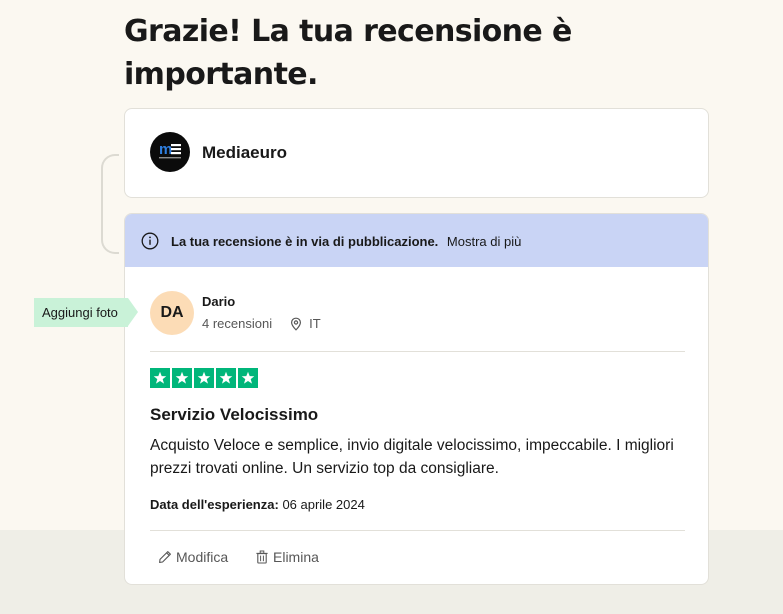 The image size is (783, 614). I want to click on review-title: Servizio Velocissimo, so click(234, 414).